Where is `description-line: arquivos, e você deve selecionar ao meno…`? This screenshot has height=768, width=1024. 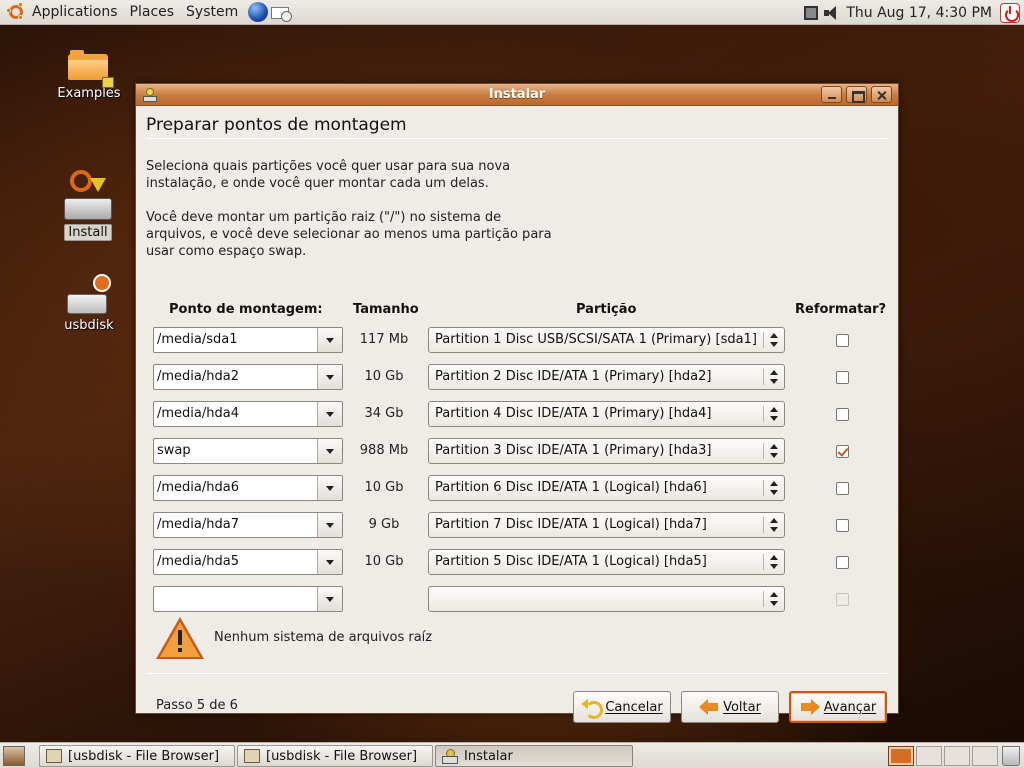 description-line: arquivos, e você deve selecionar ao meno… is located at coordinates (349, 234).